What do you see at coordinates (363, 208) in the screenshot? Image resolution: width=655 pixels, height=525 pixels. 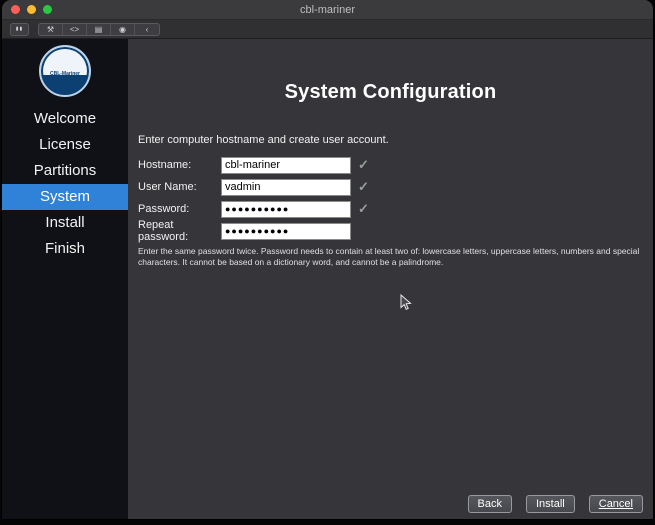 I see `password-valid-icon: ✓` at bounding box center [363, 208].